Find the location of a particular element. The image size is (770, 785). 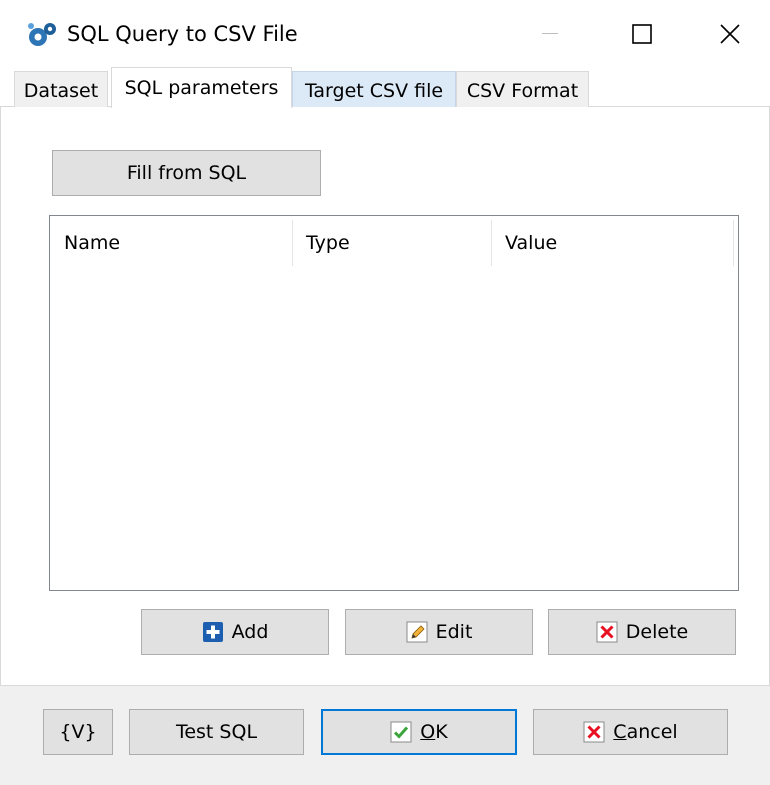

delete-label: Delete is located at coordinates (657, 632).